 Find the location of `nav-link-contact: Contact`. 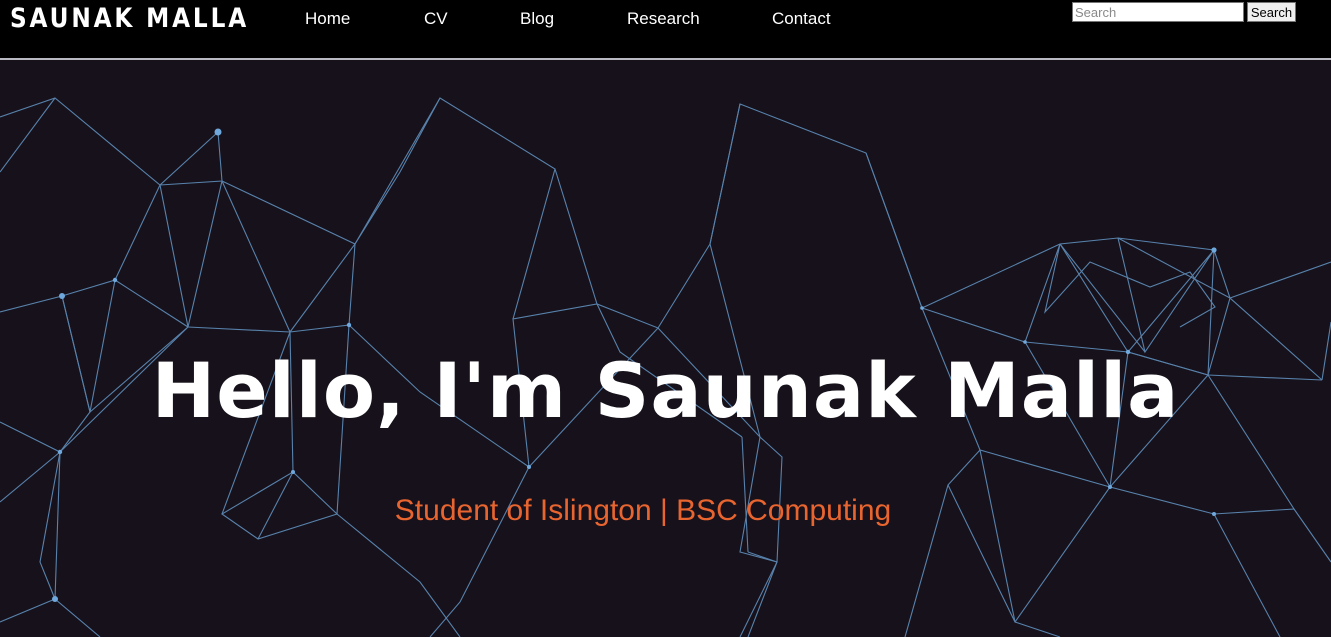

nav-link-contact: Contact is located at coordinates (801, 19).